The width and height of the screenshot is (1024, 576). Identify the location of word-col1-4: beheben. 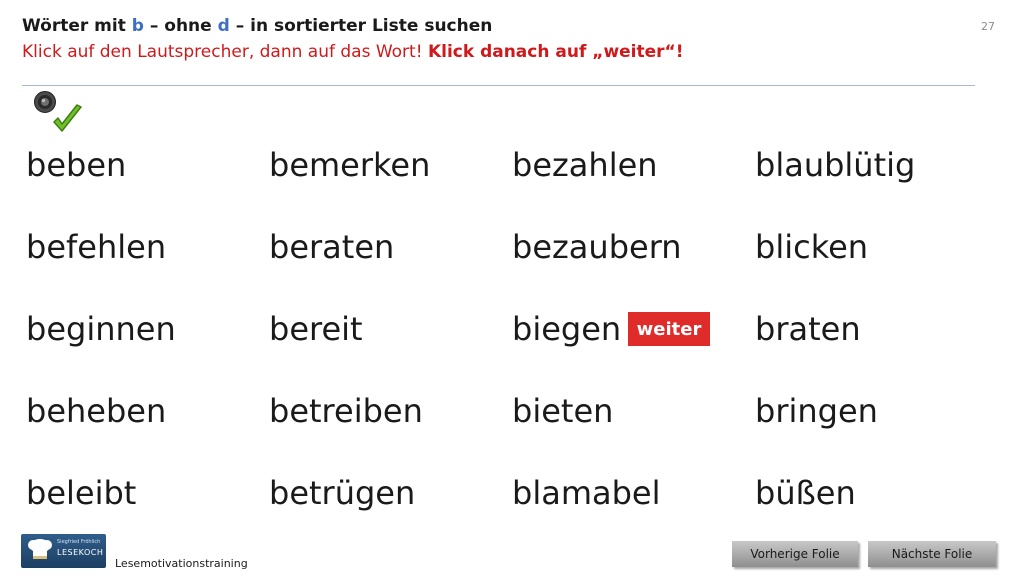
(96, 411).